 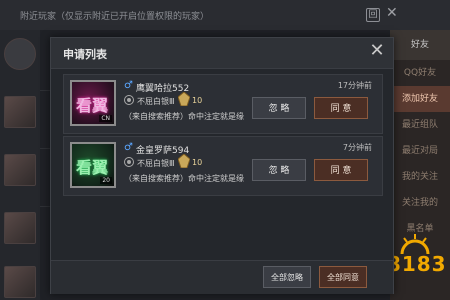 I want to click on sidebar-item-following: 我的关注, so click(x=420, y=177).